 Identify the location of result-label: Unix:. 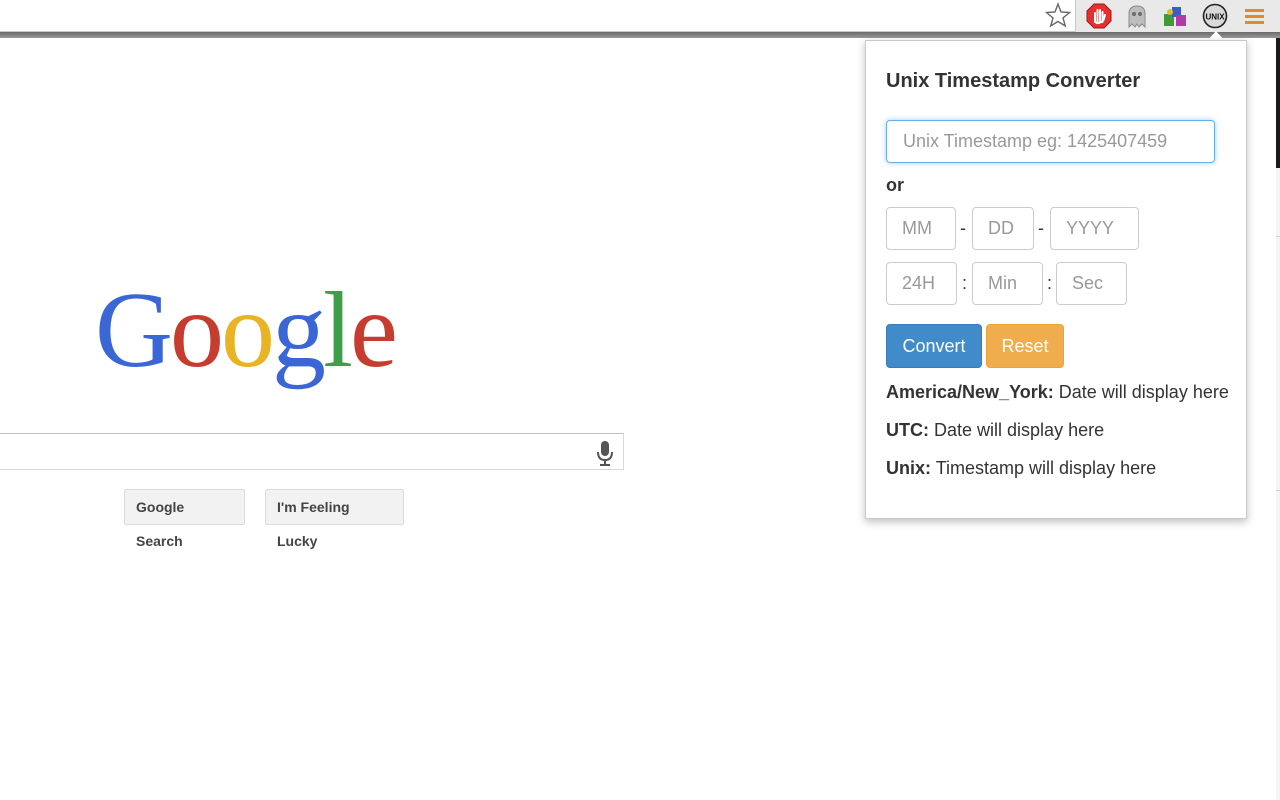
(908, 468).